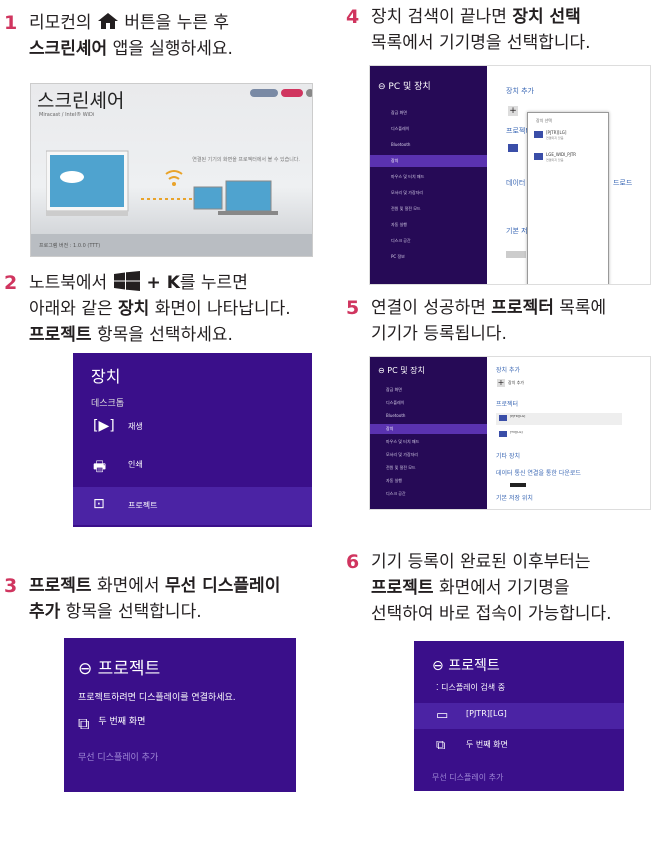  I want to click on item-label: 두 번째 화면, so click(487, 744).